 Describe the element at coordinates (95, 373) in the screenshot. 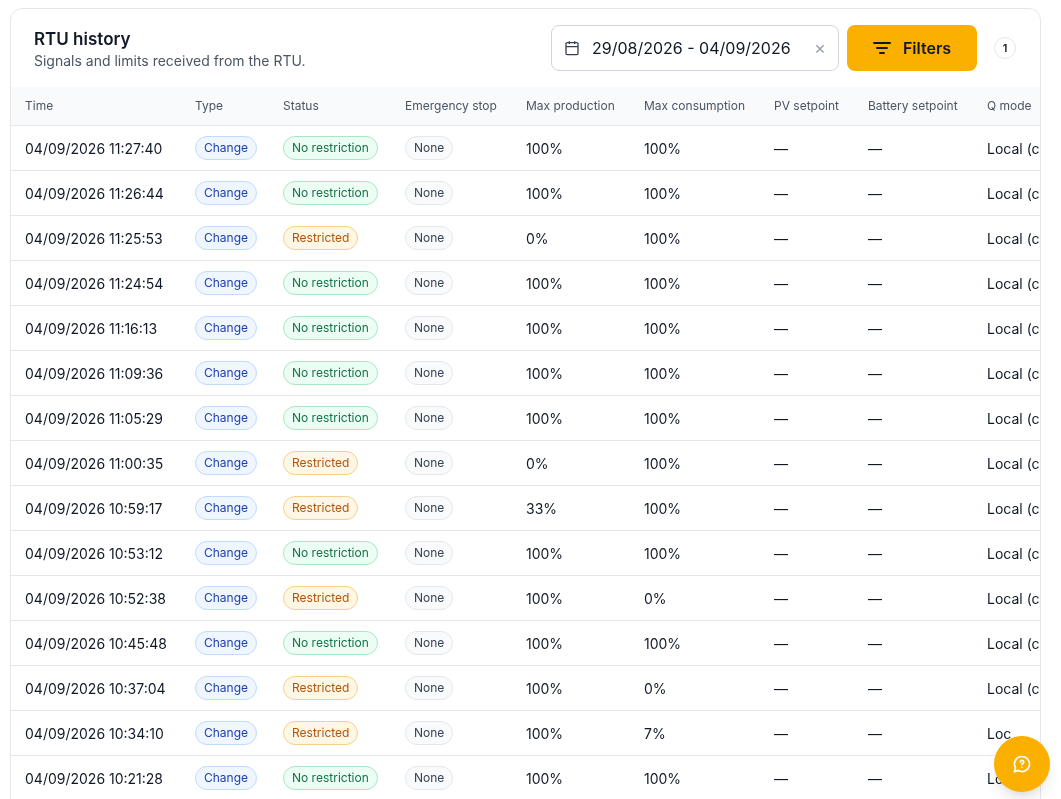

I see `time-cell-text: 04/09/2026 11:09:36` at that location.